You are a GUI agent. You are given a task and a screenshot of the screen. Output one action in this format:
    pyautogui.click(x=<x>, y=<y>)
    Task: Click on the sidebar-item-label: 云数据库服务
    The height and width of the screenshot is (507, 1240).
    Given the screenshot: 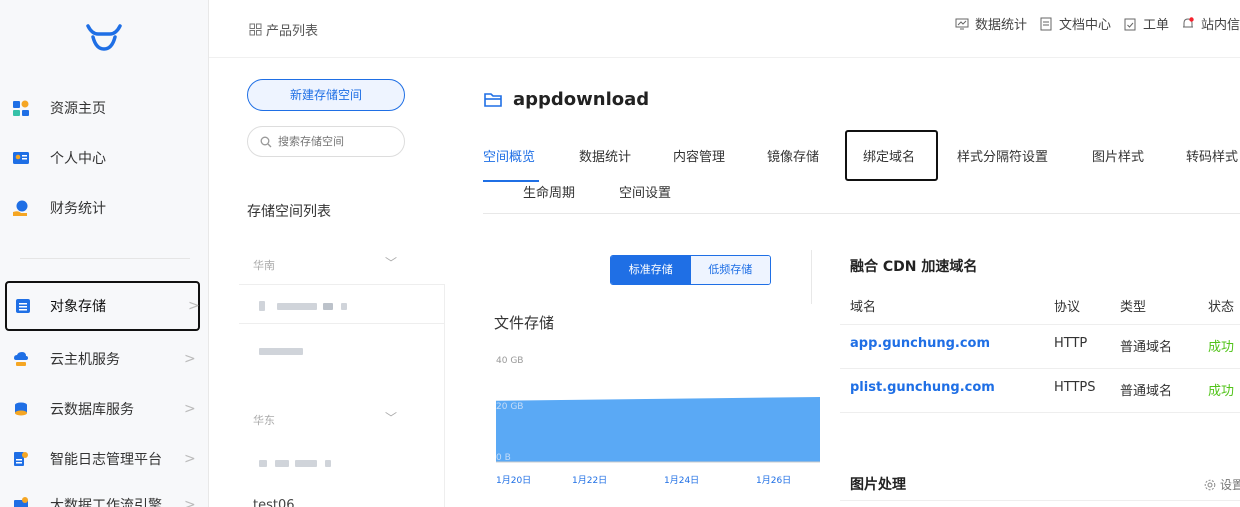 What is the action you would take?
    pyautogui.click(x=92, y=410)
    